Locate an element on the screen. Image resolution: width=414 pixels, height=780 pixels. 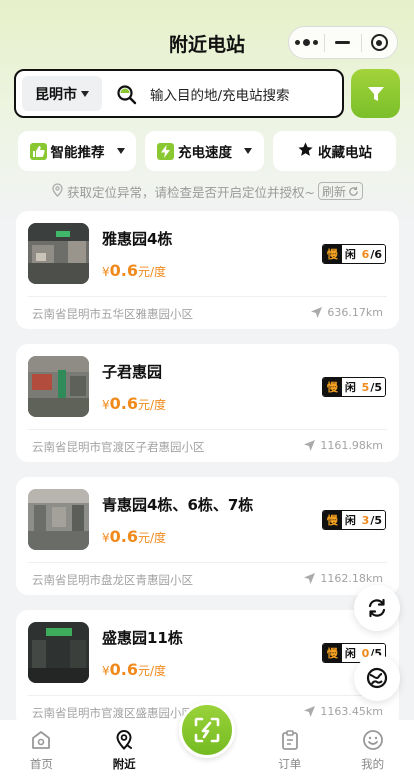
refresh-location-button: 刷新 is located at coordinates (340, 191).